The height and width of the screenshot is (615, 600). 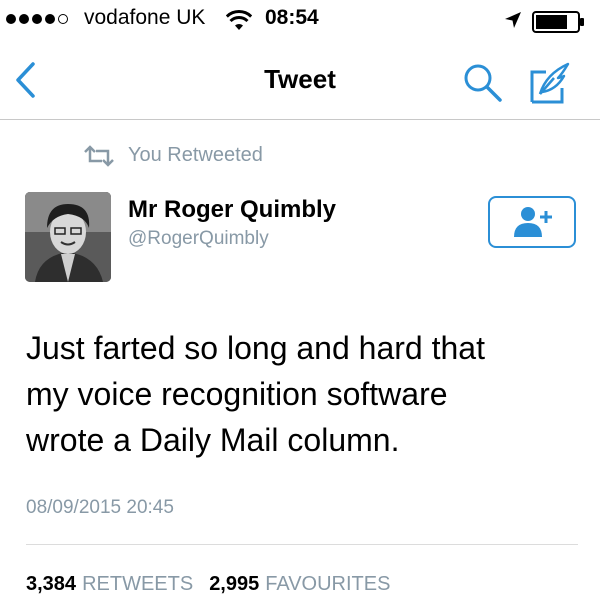 What do you see at coordinates (195, 155) in the screenshot?
I see `retweet-context-label: You Retweeted` at bounding box center [195, 155].